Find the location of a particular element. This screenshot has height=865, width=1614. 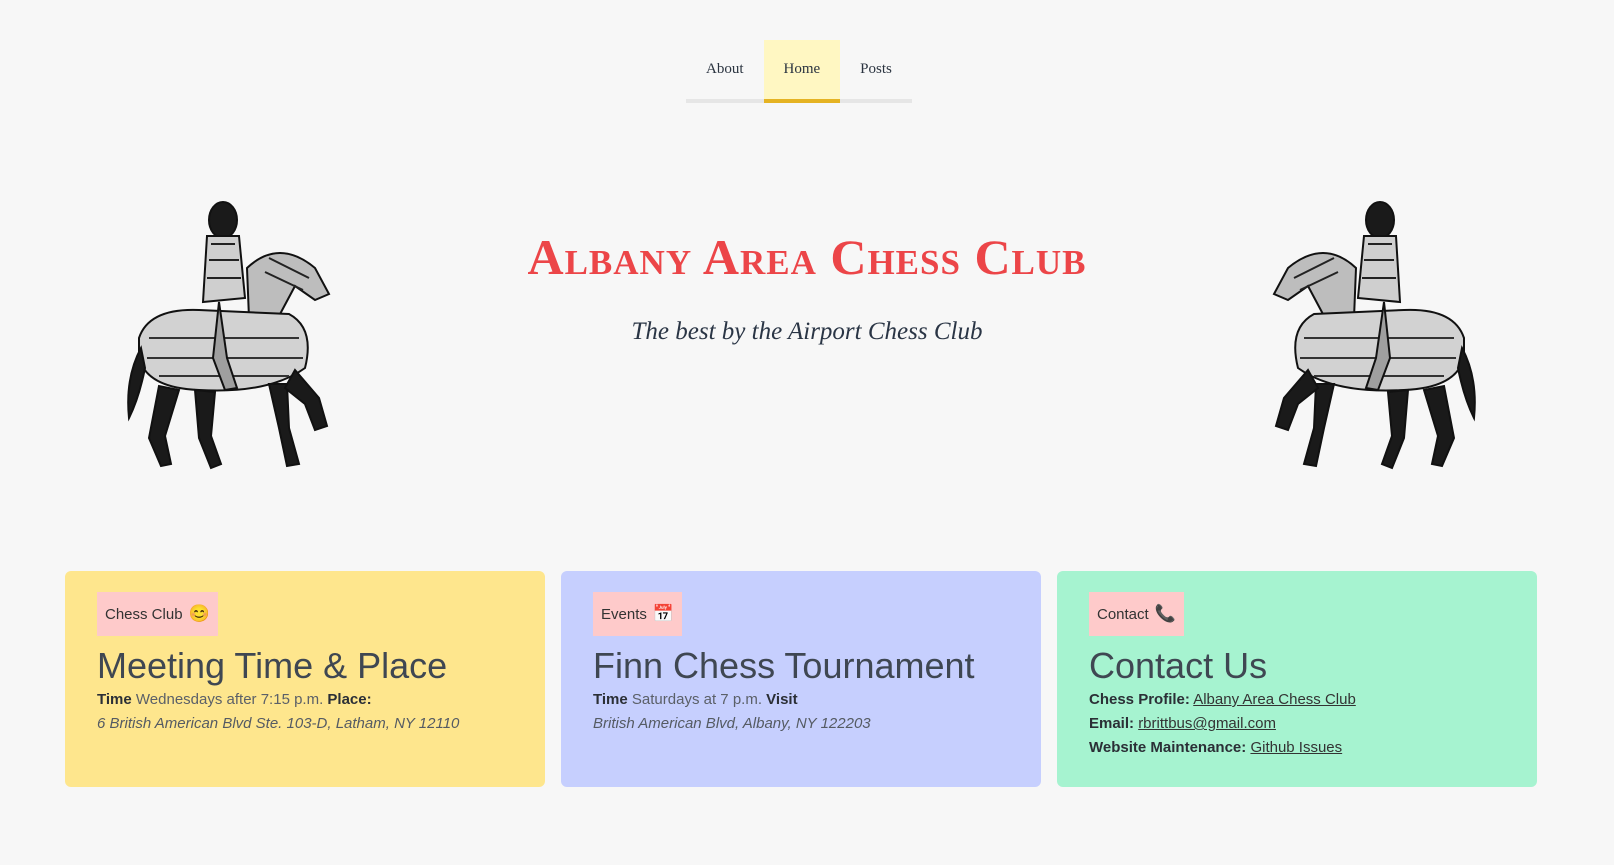

card-heading: Contact Us is located at coordinates (1178, 665).